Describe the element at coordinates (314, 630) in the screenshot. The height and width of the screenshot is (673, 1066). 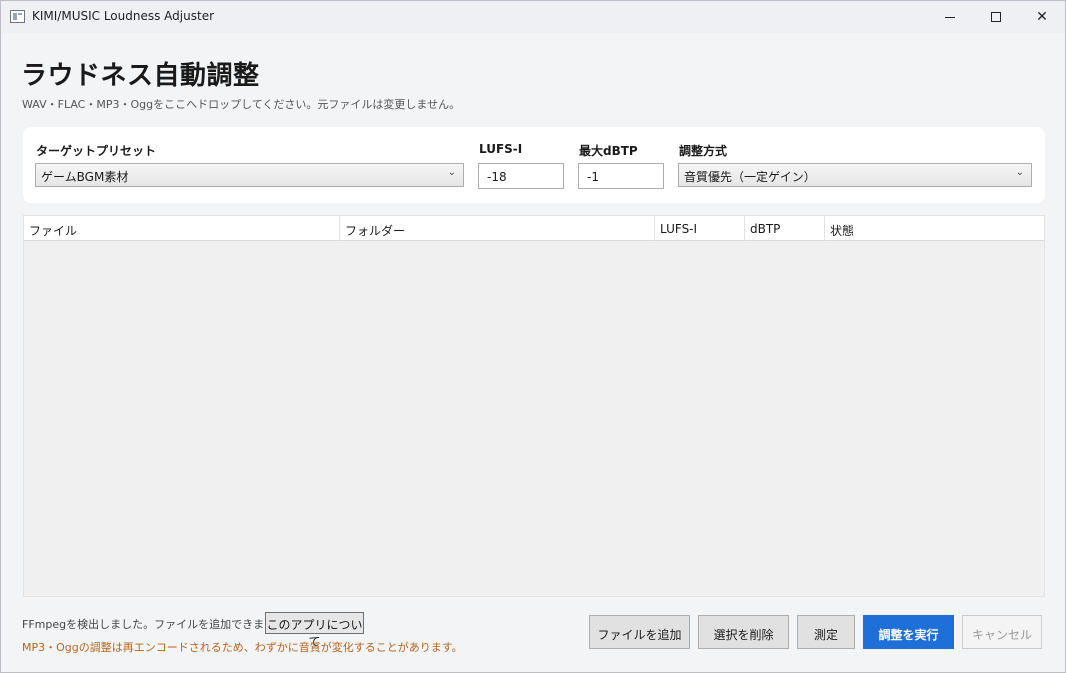
I see `about-button: このアプリについて` at that location.